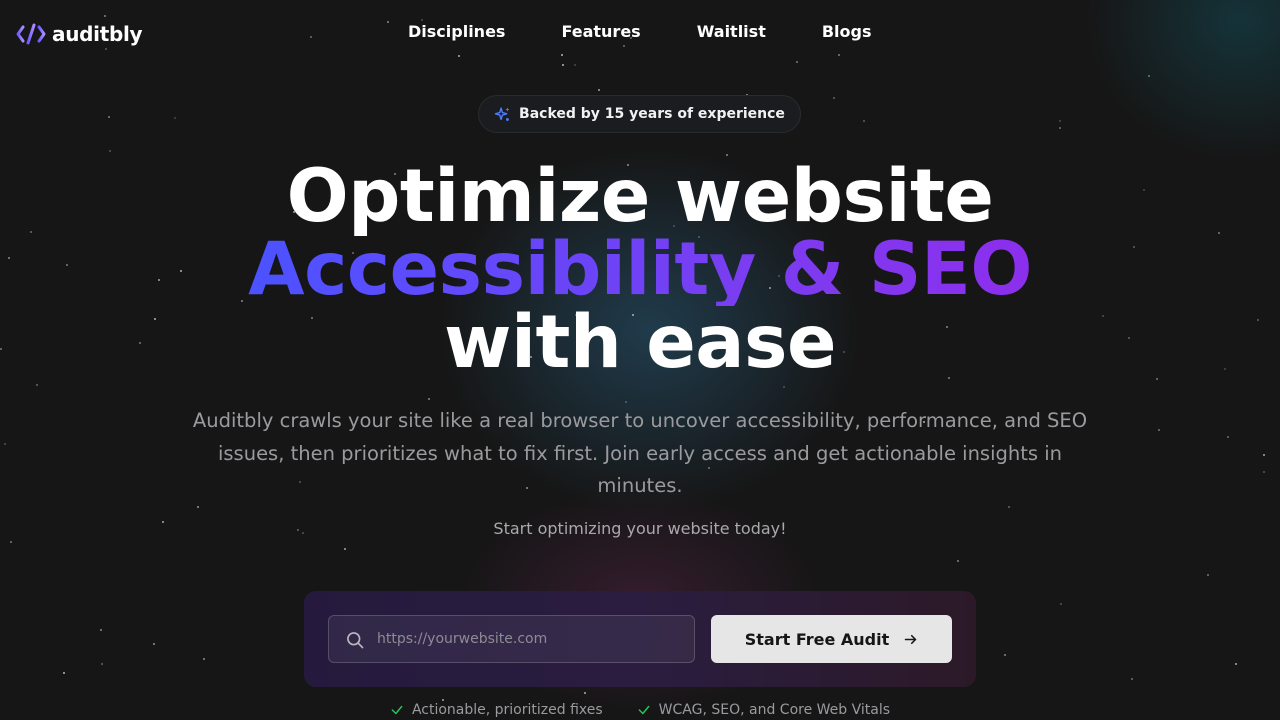 The height and width of the screenshot is (720, 1280). I want to click on feature-label: Actionable, prioritized fixes, so click(507, 710).